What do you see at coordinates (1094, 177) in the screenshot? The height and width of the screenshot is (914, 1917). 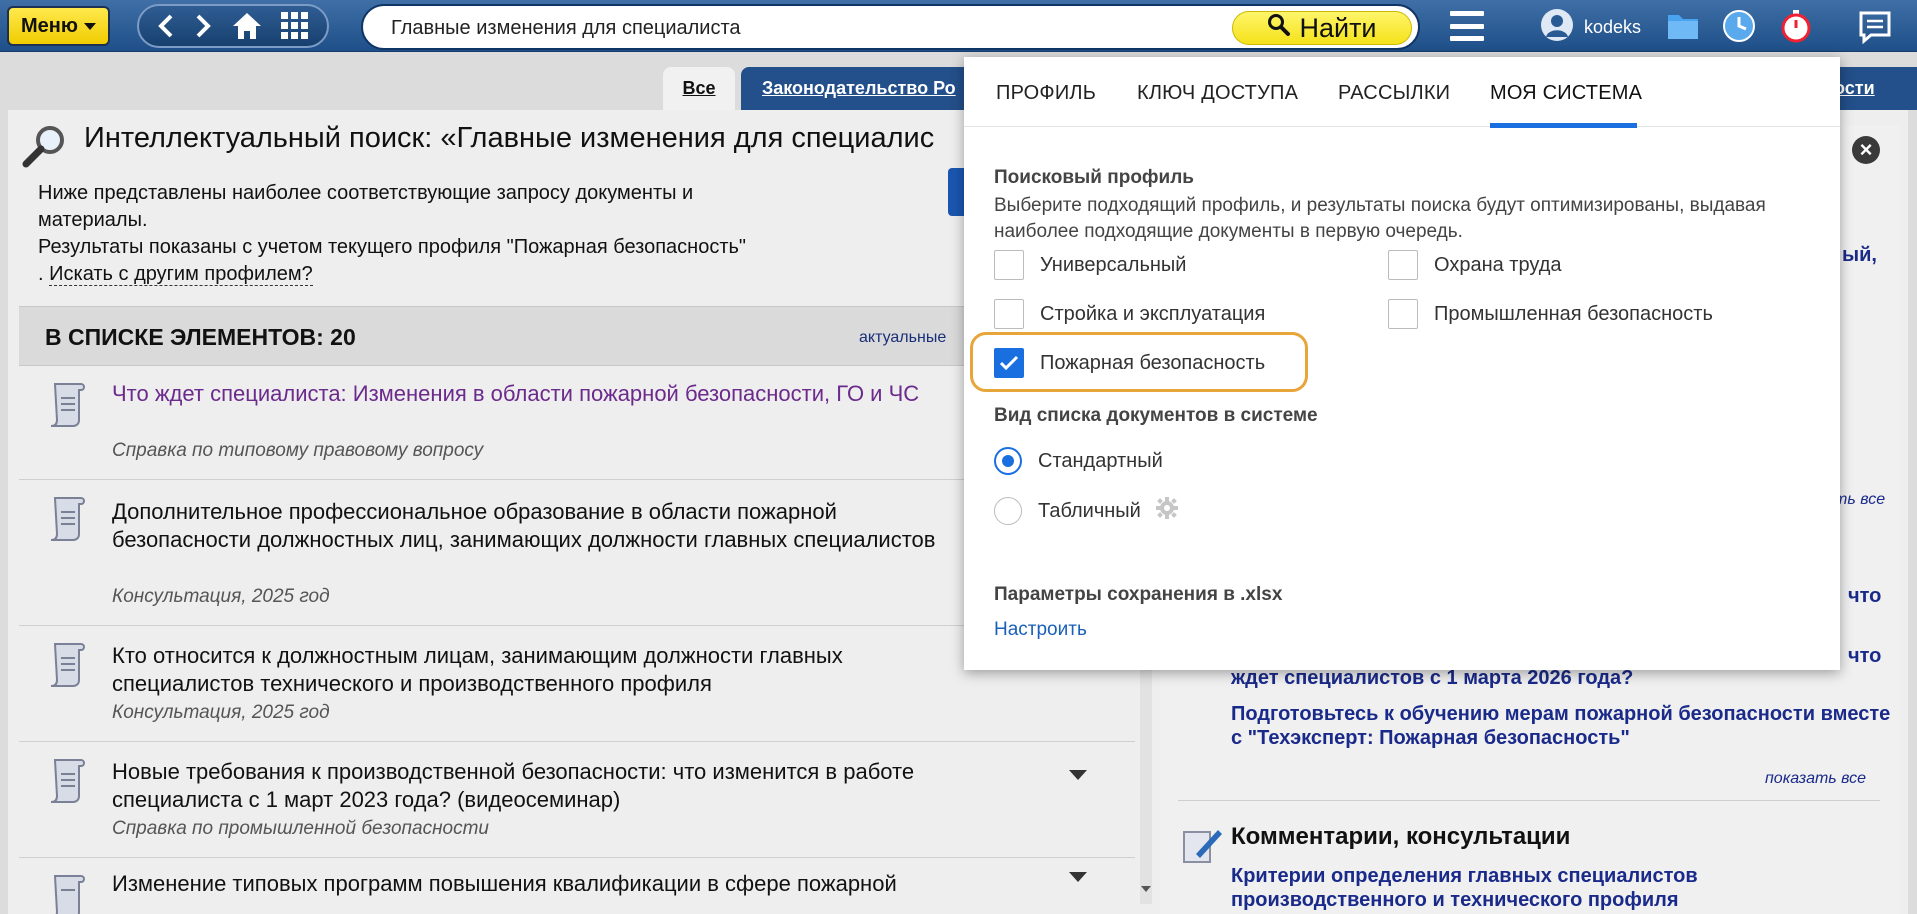 I see `search-profile-title: Поисковый профиль` at bounding box center [1094, 177].